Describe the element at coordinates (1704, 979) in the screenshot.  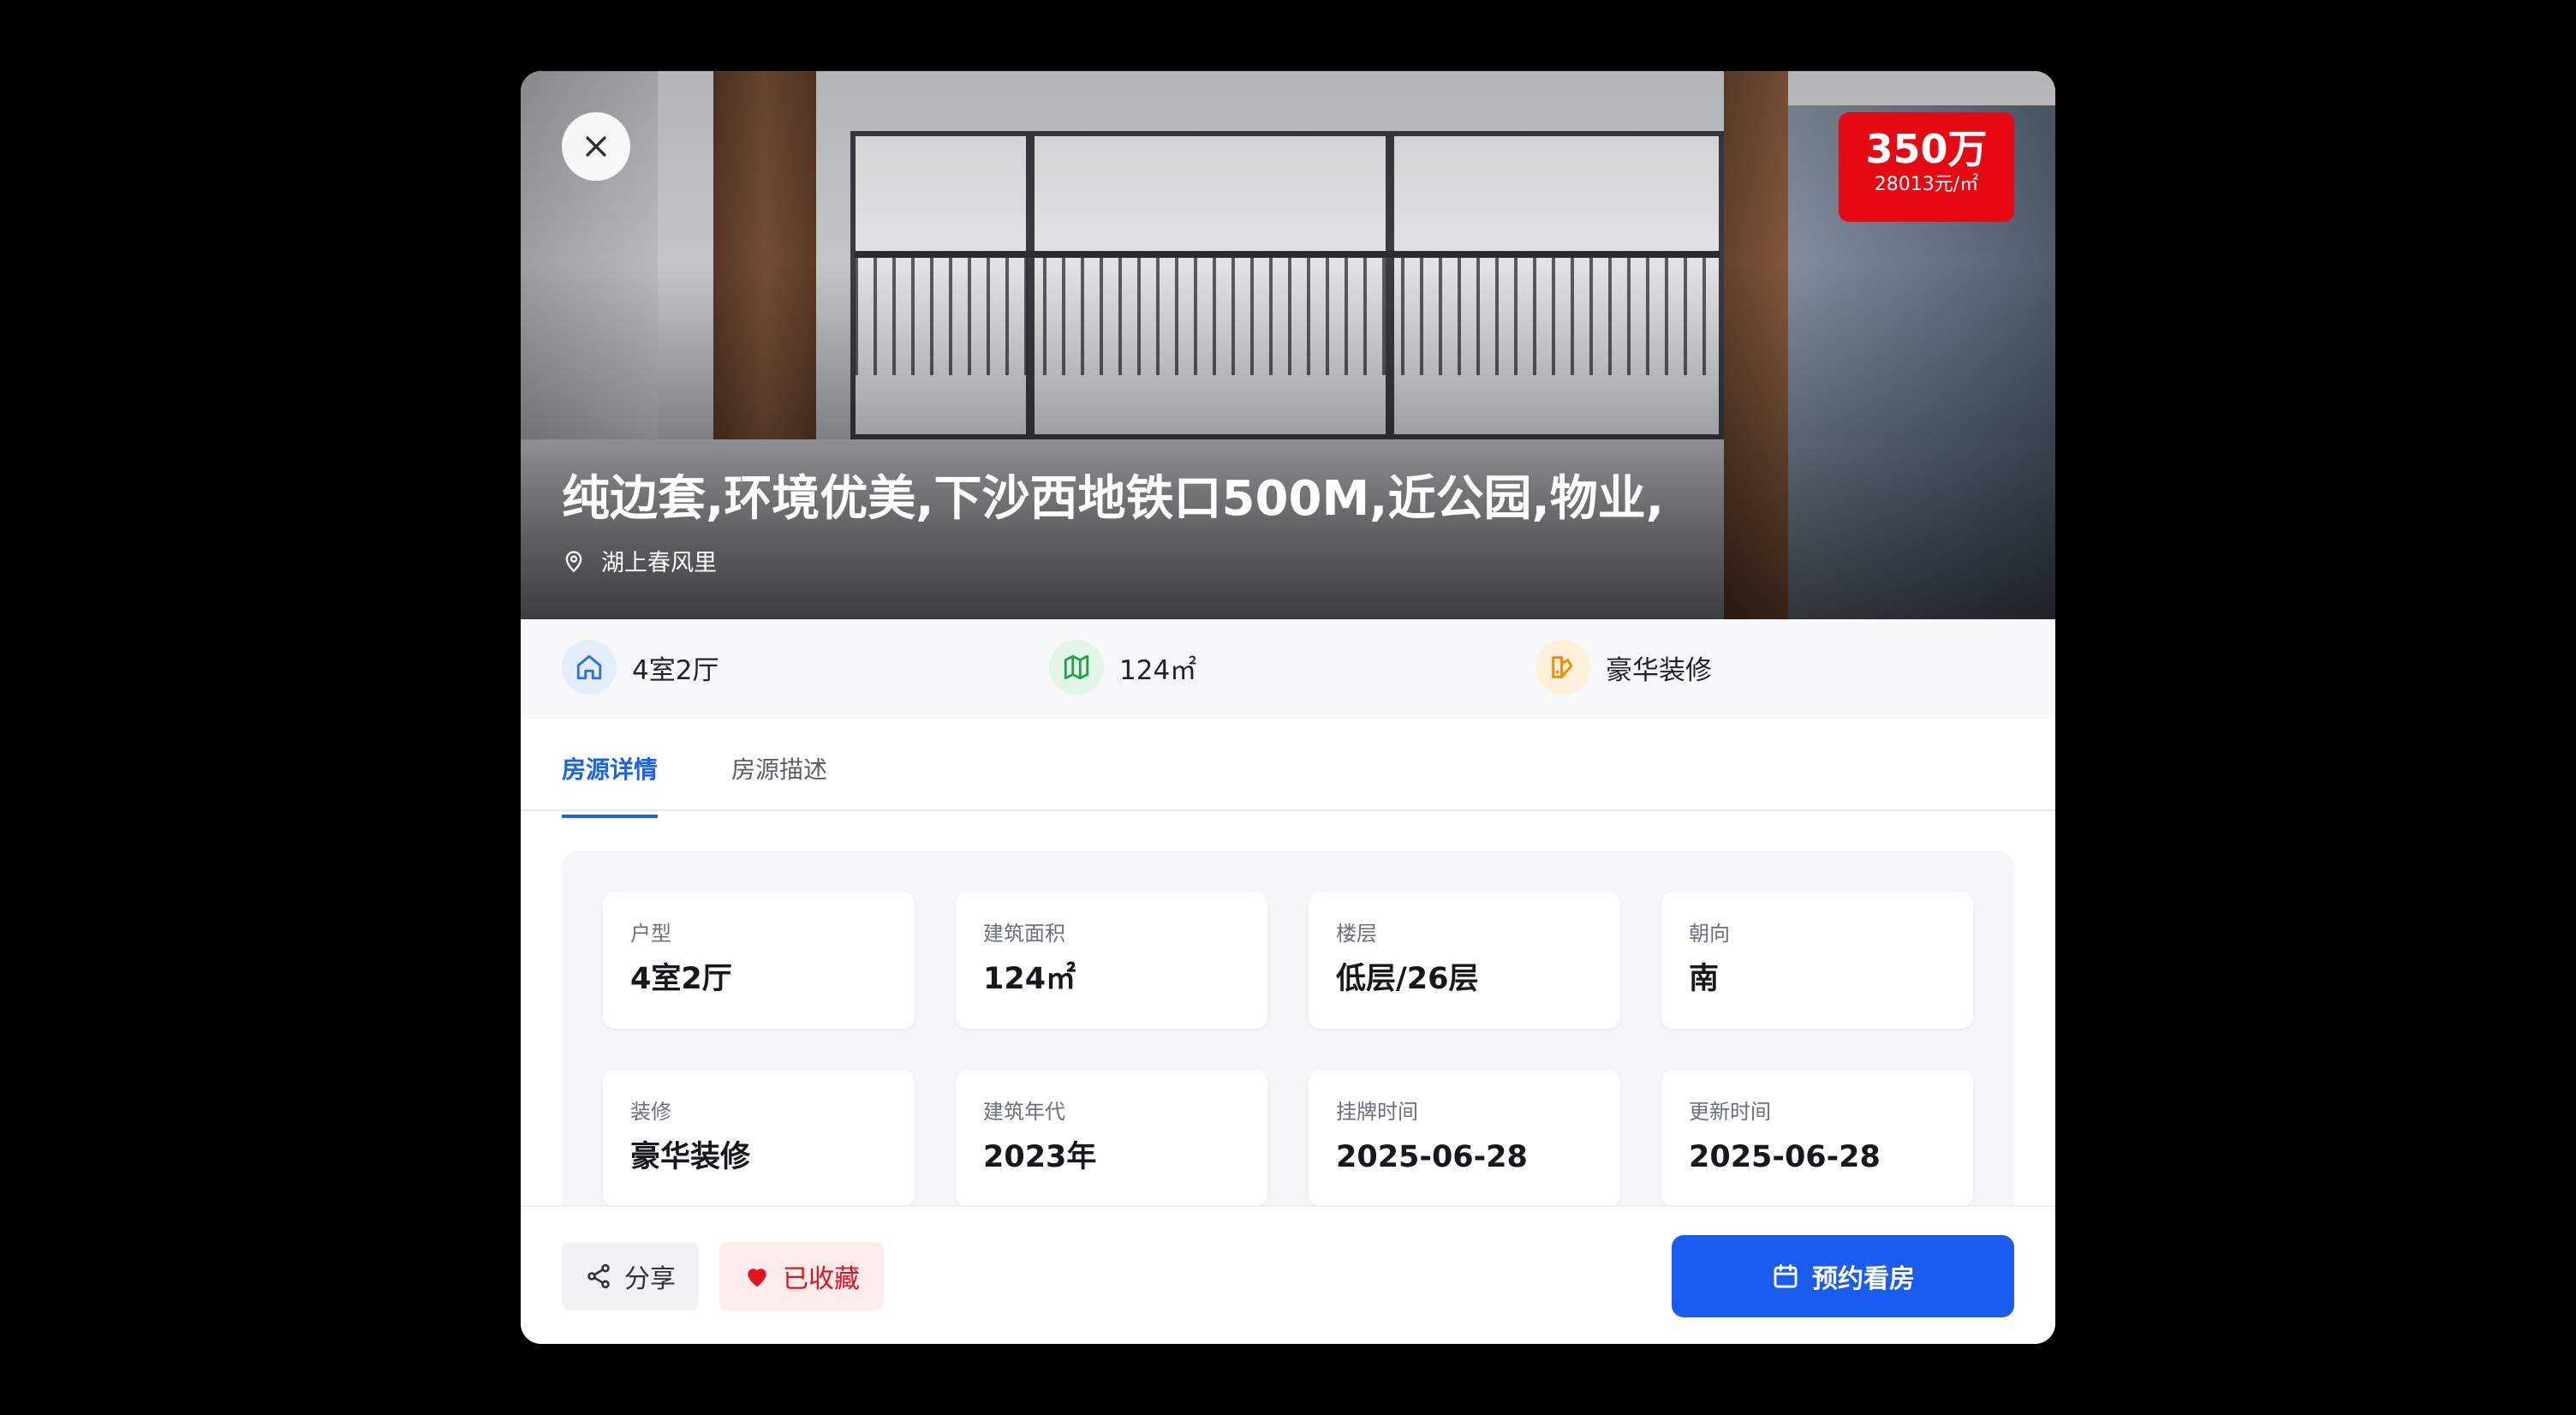
I see `detail-value: 南` at that location.